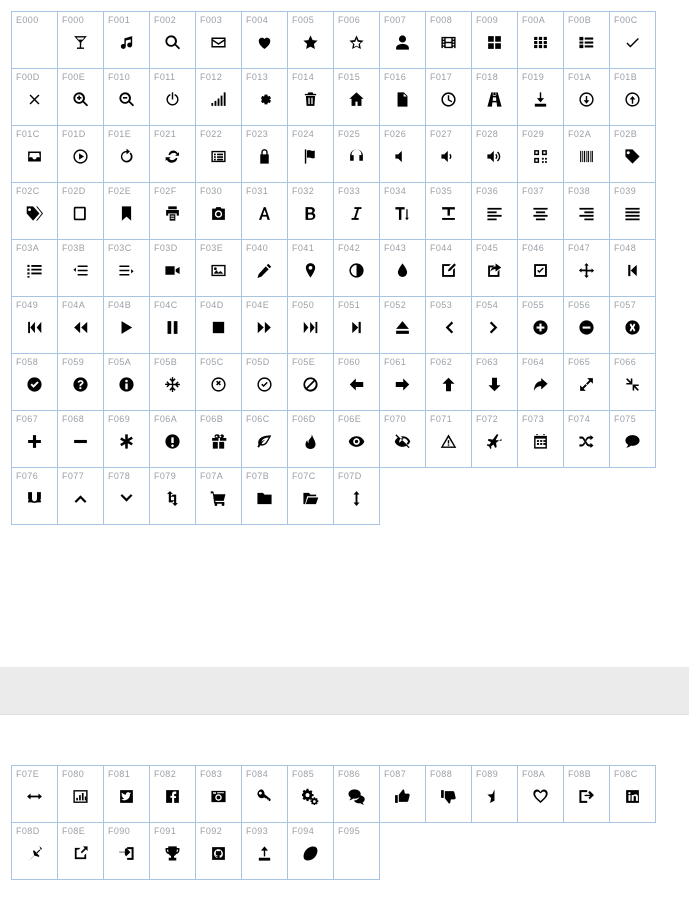 The height and width of the screenshot is (921, 689). I want to click on glyph-cell: F07C, so click(310, 496).